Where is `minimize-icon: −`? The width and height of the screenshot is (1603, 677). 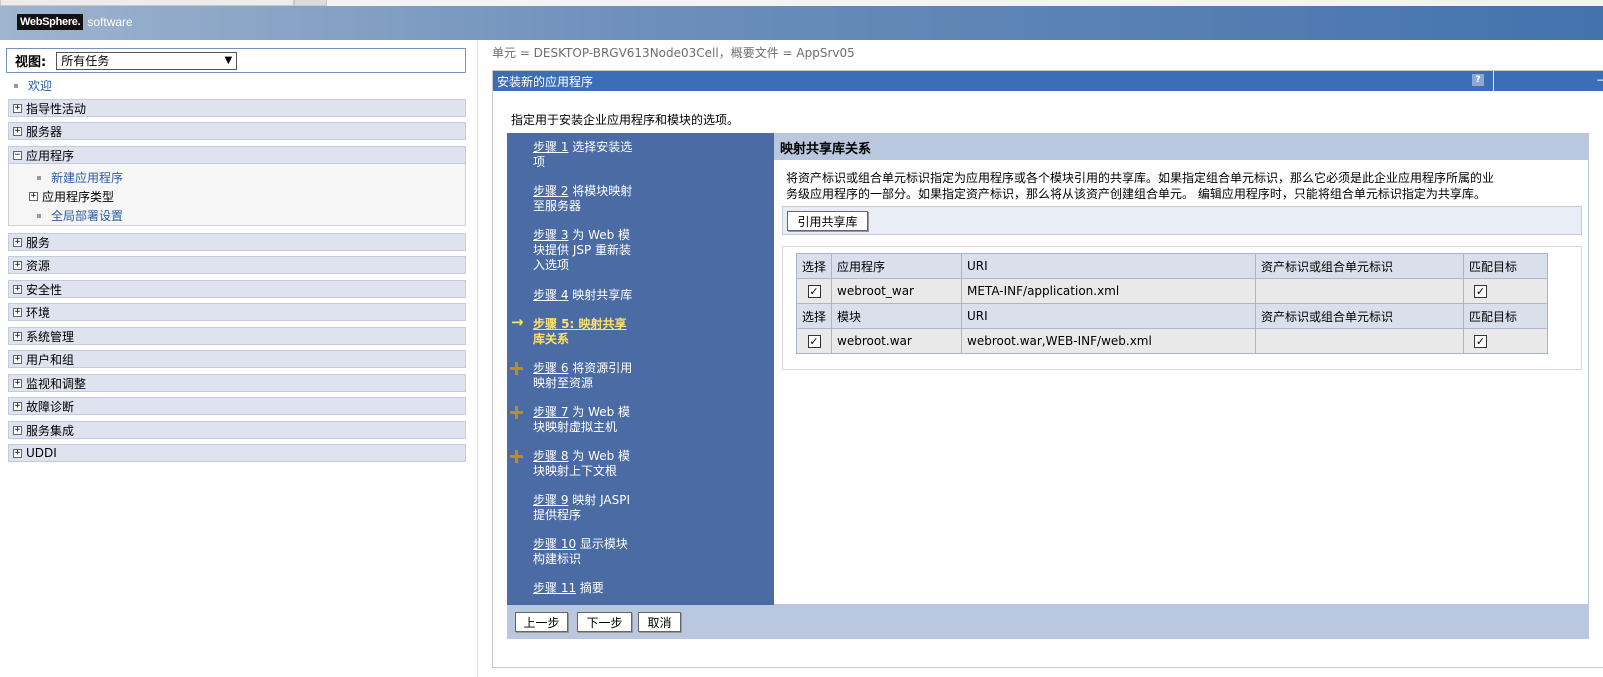
minimize-icon: − is located at coordinates (1599, 80).